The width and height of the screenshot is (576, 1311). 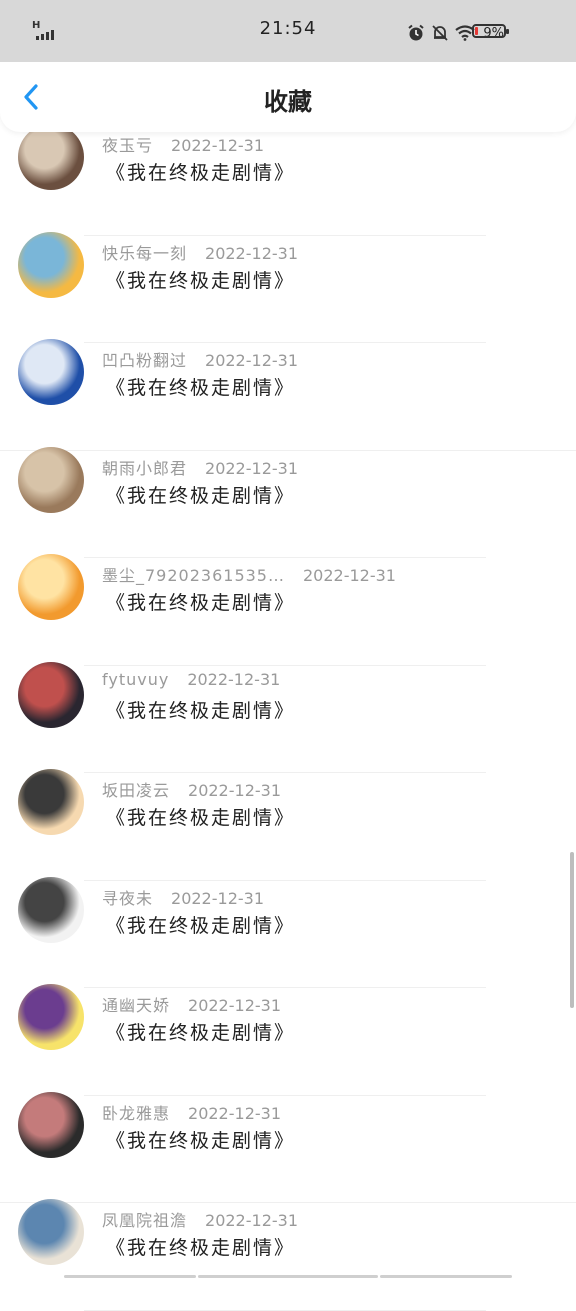 I want to click on item-meta: 坂田凌云 2022-12-31, so click(x=191, y=789).